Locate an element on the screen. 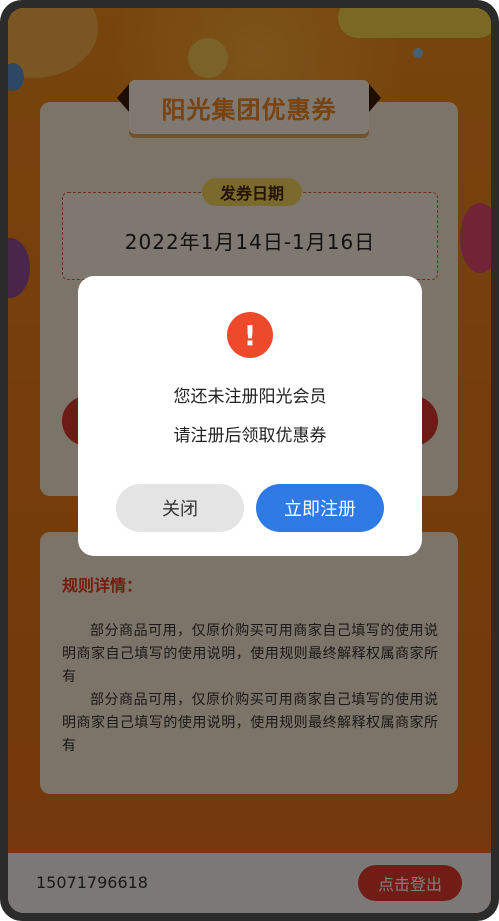 This screenshot has width=499, height=921. dialog-message-line1: 您还未注册阳光会员 is located at coordinates (250, 397).